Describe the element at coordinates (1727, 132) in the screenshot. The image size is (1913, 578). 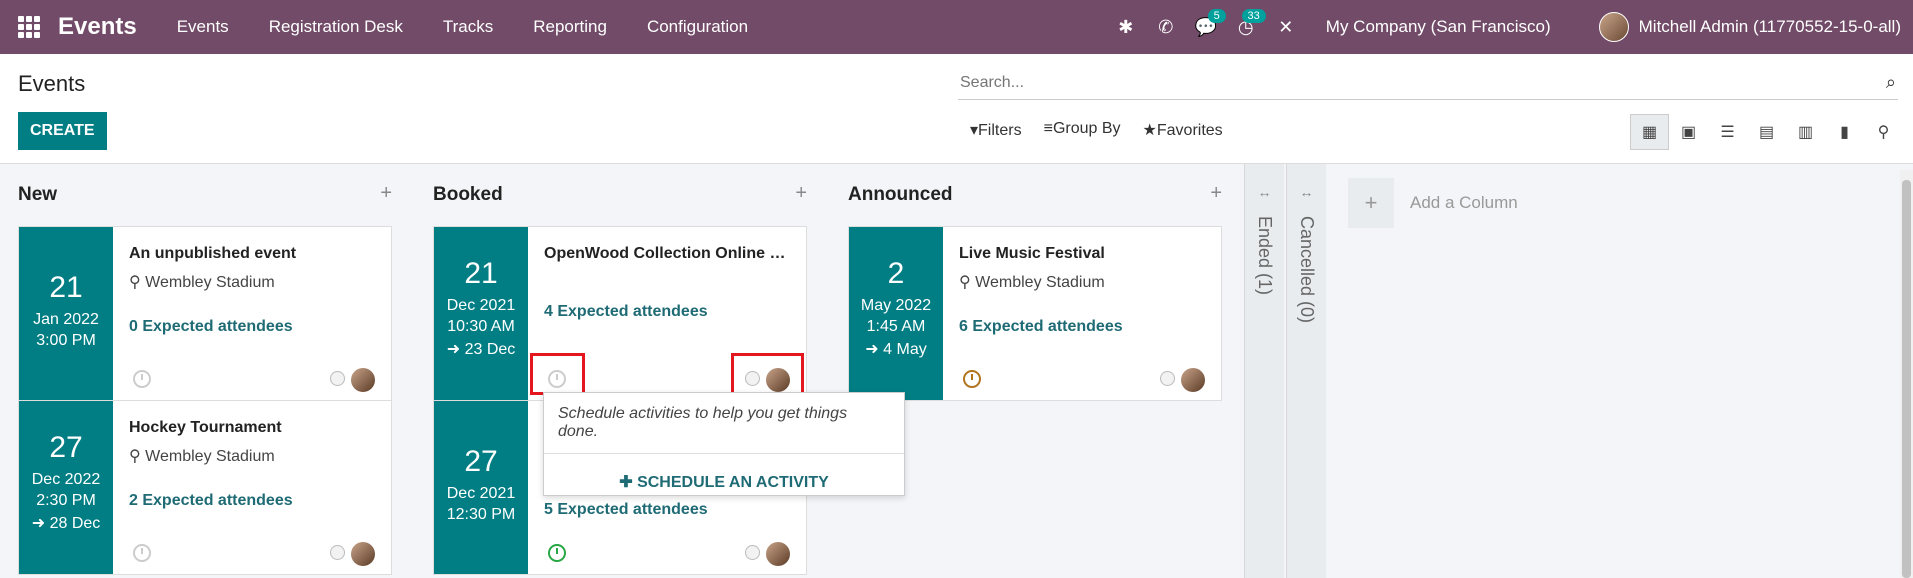
I see `list-view-icon: ☰` at that location.